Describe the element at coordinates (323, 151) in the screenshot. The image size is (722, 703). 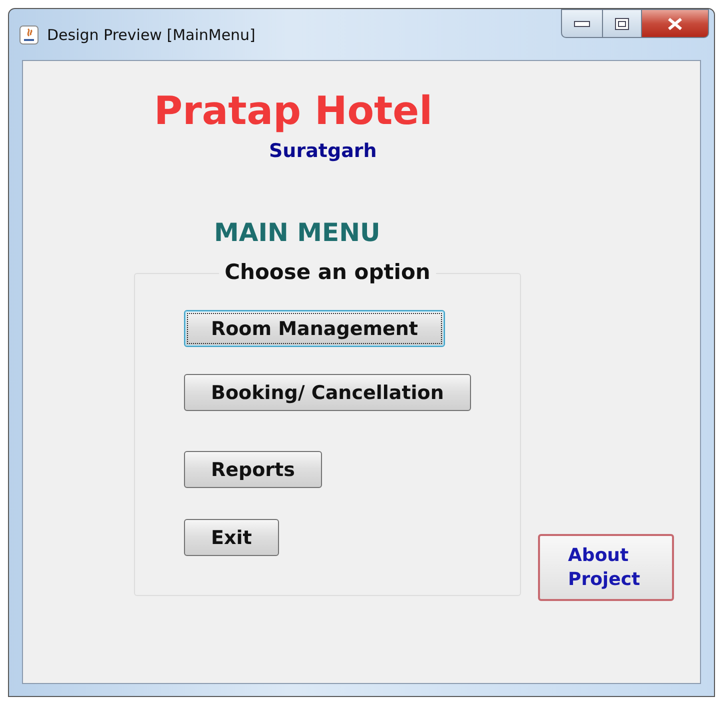
I see `town-name: Suratgarh` at that location.